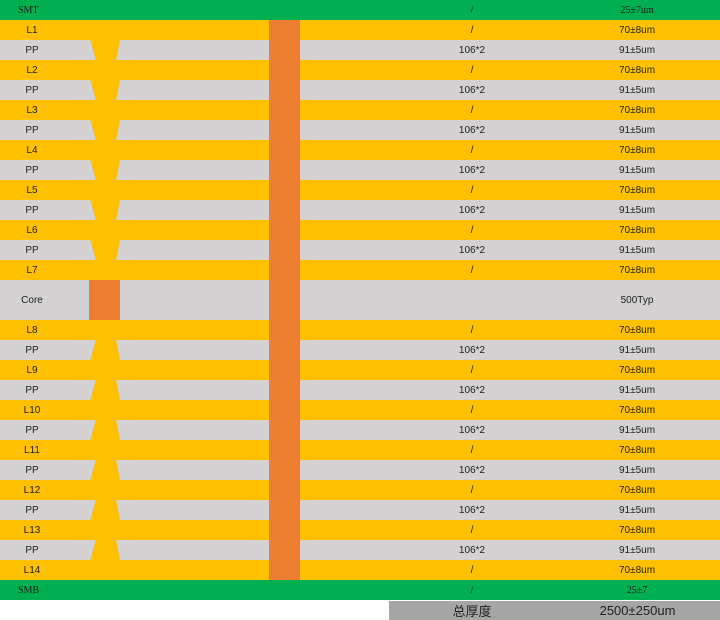 The image size is (720, 620). Describe the element at coordinates (32, 330) in the screenshot. I see `layer-name: L8` at that location.